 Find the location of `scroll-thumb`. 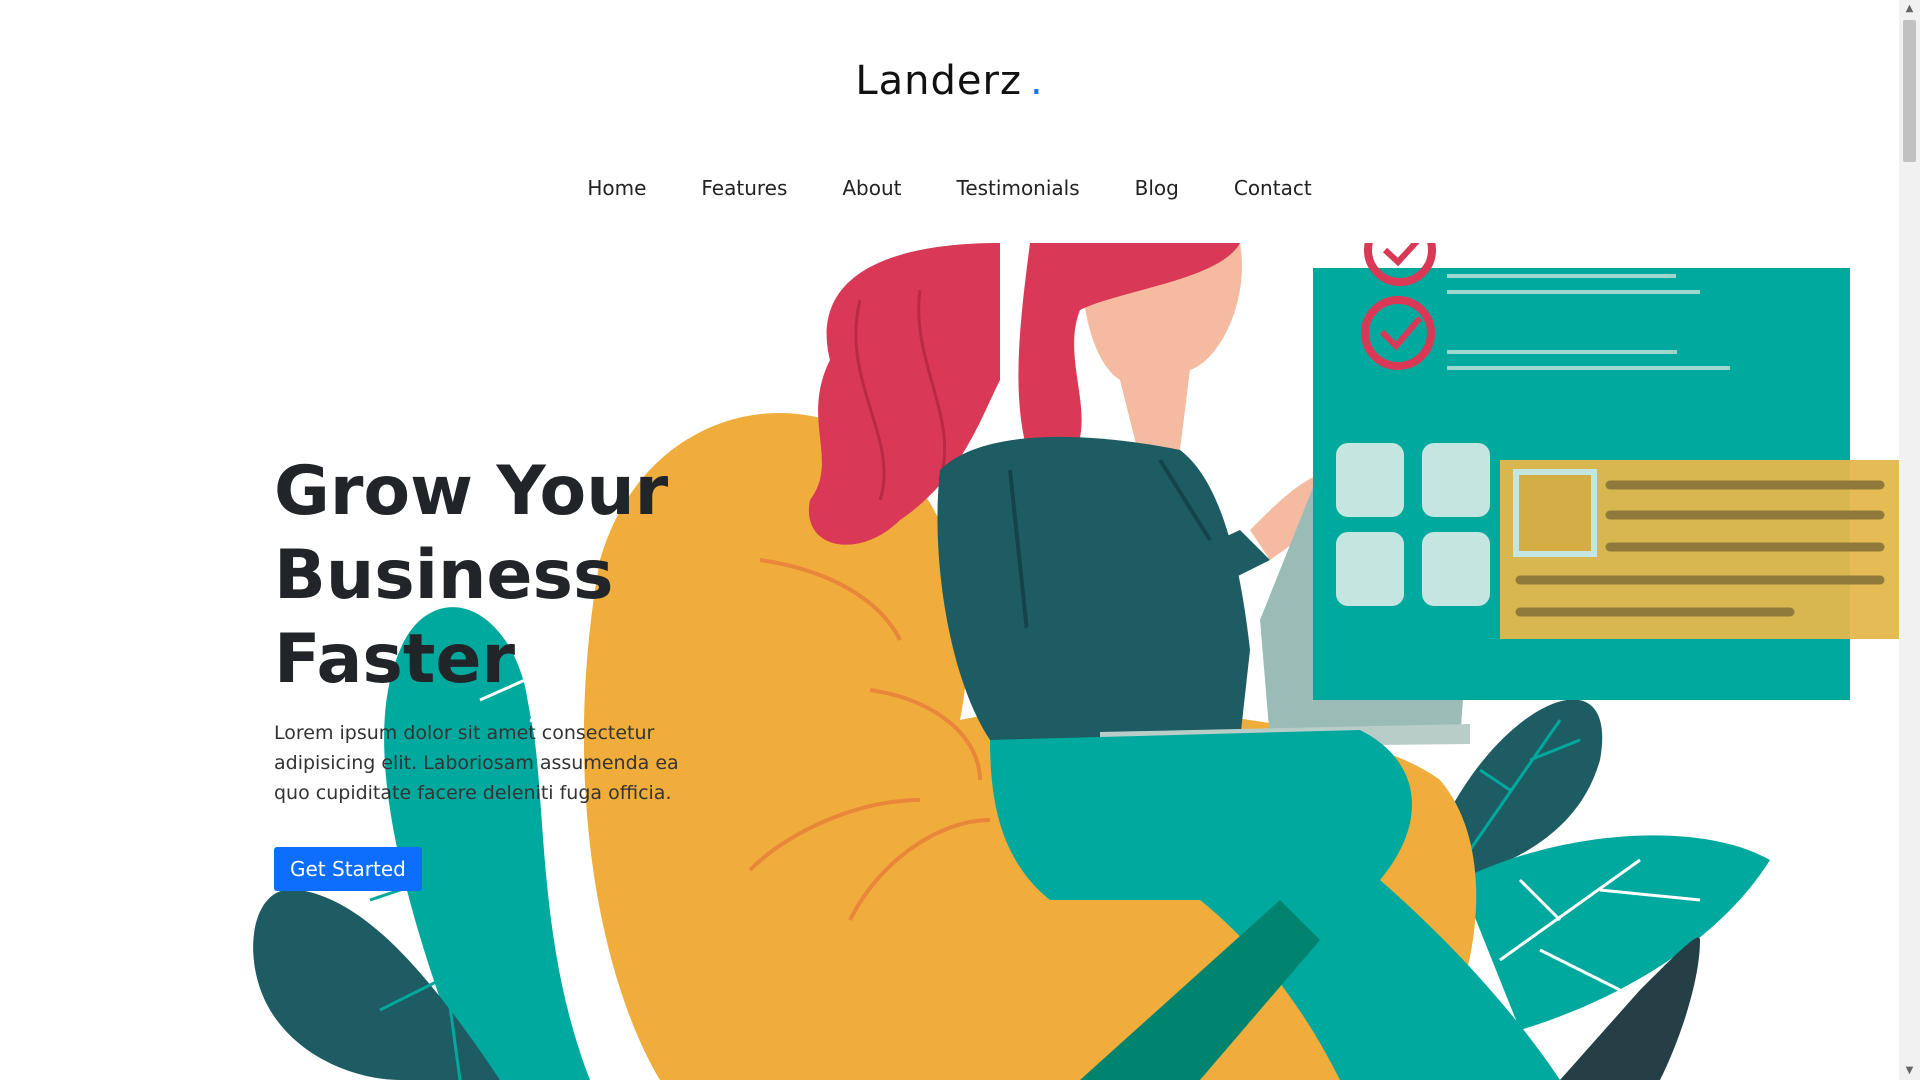

scroll-thumb is located at coordinates (1909, 91).